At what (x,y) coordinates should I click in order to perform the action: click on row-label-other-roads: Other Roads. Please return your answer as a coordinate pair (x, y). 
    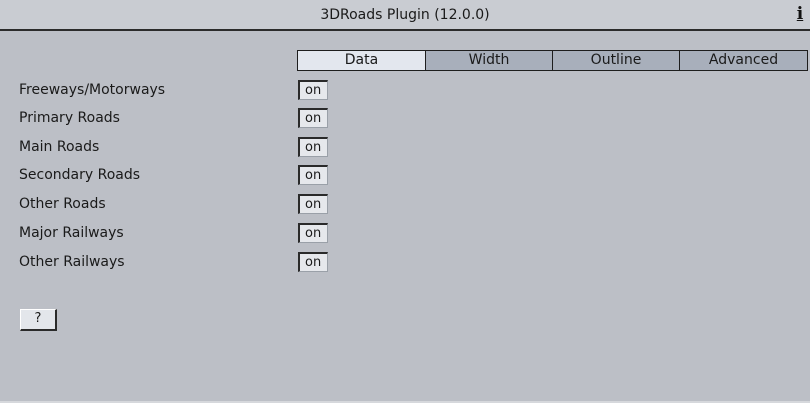
    Looking at the image, I should click on (62, 204).